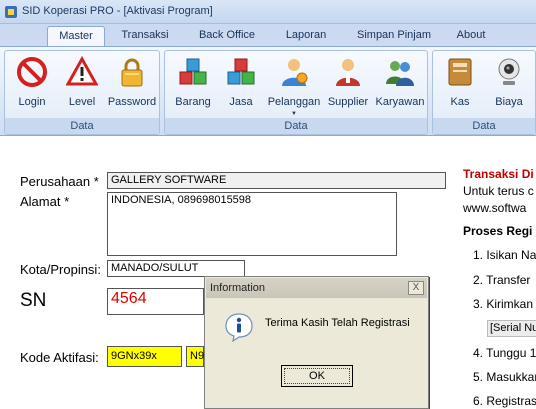 Image resolution: width=536 pixels, height=409 pixels. Describe the element at coordinates (11, 12) in the screenshot. I see `app-icon` at that location.